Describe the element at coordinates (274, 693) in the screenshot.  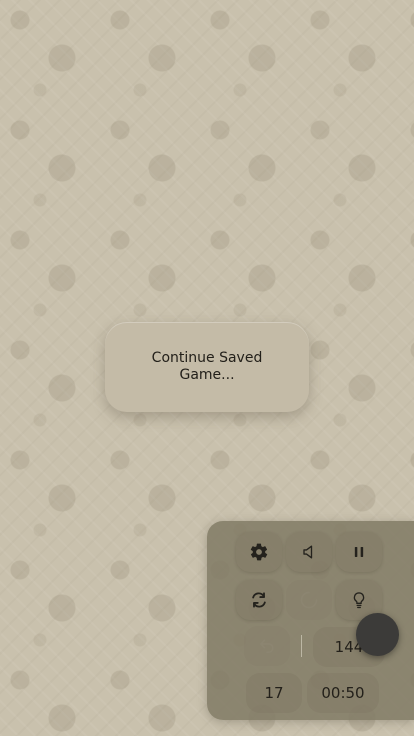
I see `moves-counter: 17` at that location.